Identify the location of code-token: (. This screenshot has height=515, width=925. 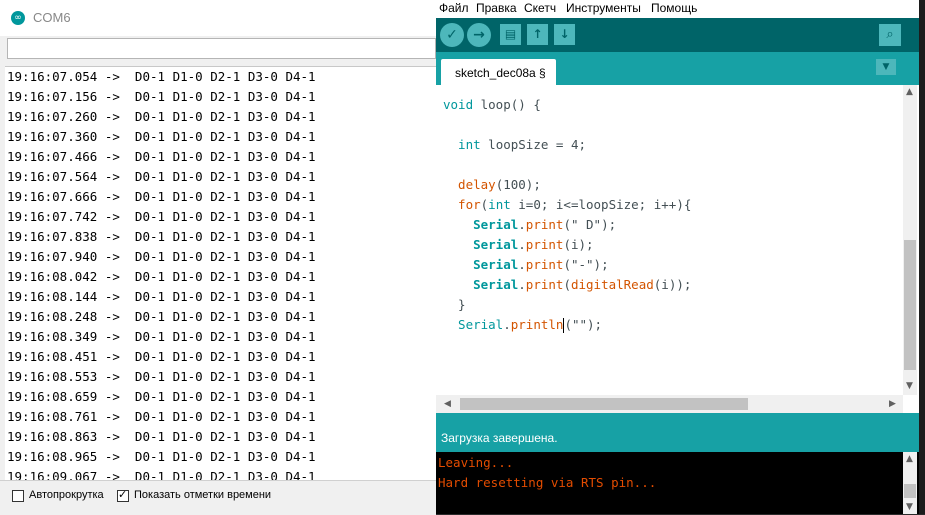
(567, 284).